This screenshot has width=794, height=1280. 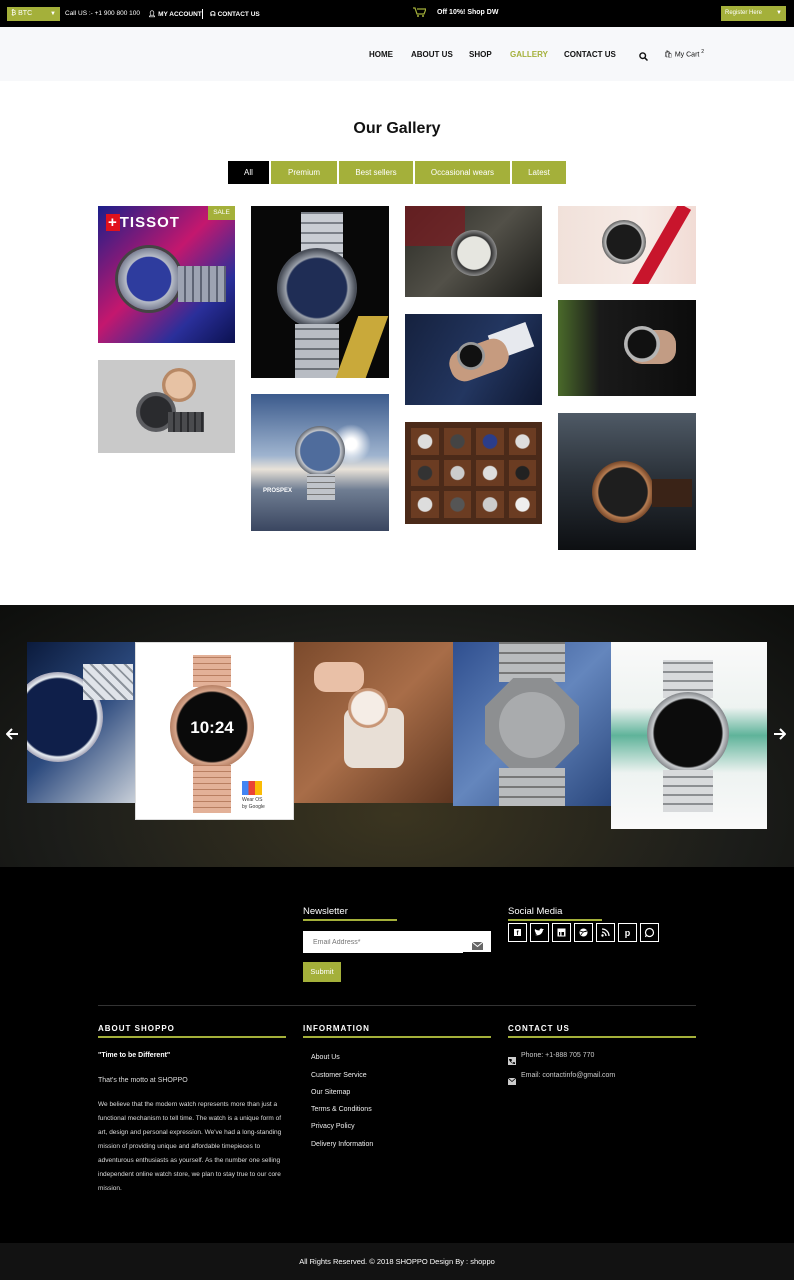 What do you see at coordinates (627, 481) in the screenshot?
I see `gallery-item-moonphase` at bounding box center [627, 481].